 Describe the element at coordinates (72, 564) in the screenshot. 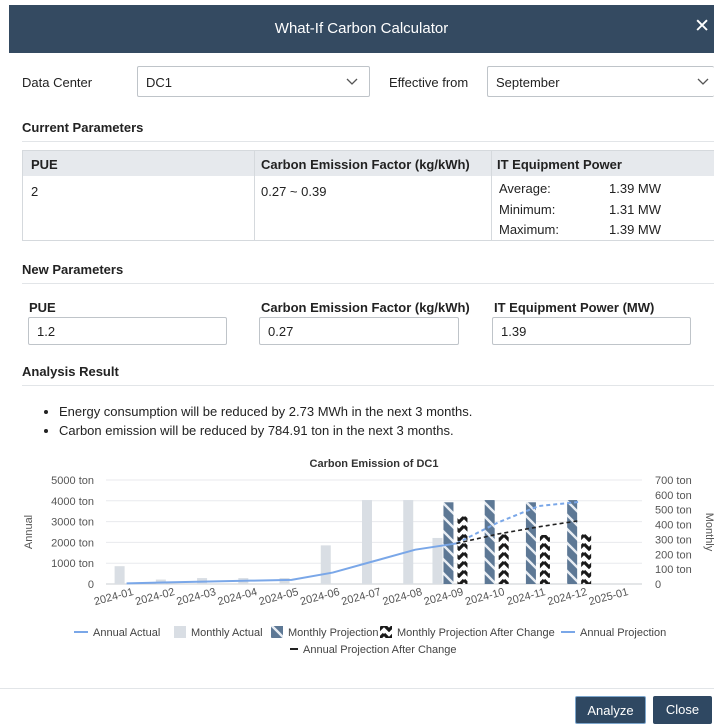

I see `y-left-tick-label: 1000 ton` at that location.